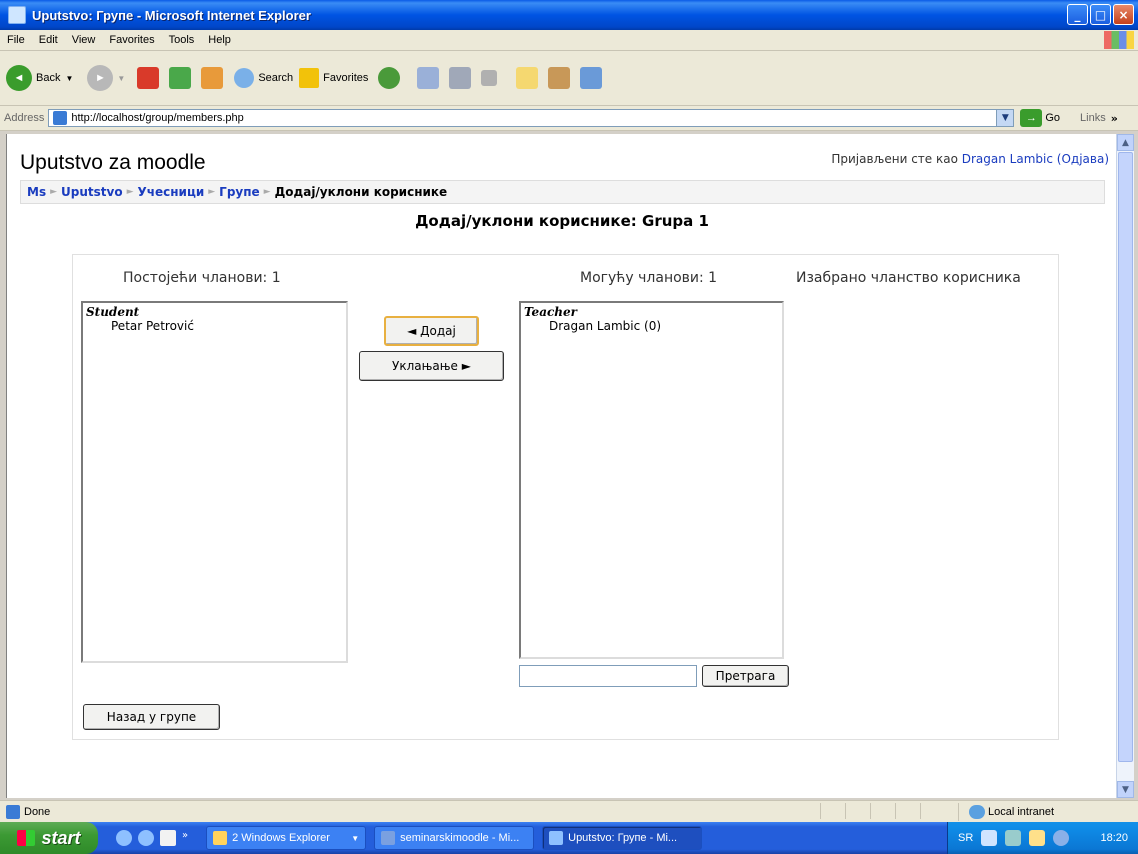  What do you see at coordinates (1114, 838) in the screenshot?
I see `clock: 18:20` at bounding box center [1114, 838].